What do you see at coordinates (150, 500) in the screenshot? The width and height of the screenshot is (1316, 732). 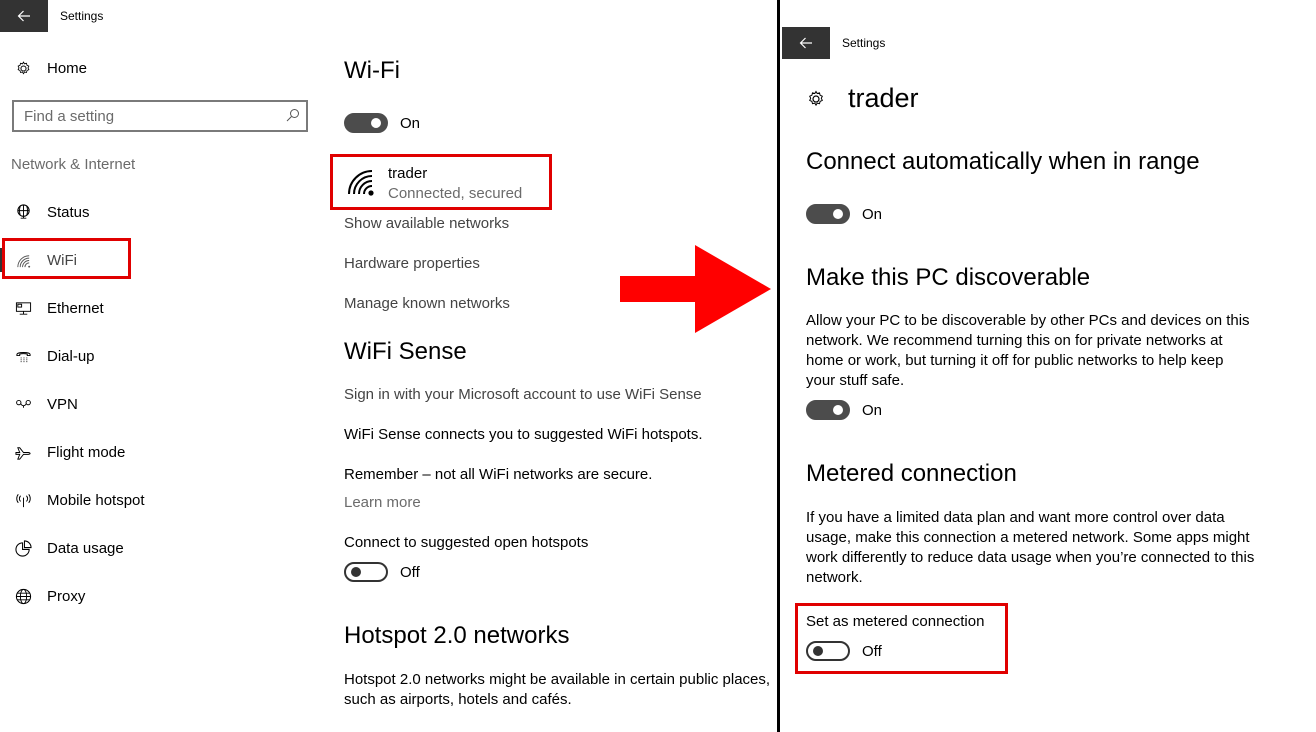 I see `sidebar-item-mobile-hotspot: Mobile hotspot` at bounding box center [150, 500].